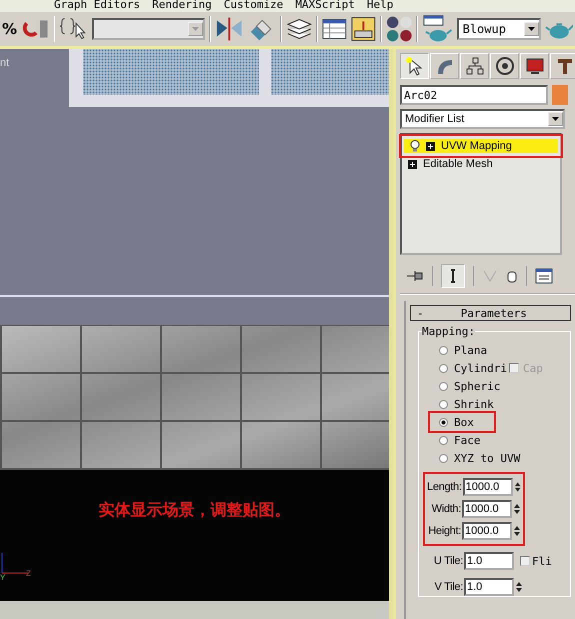 Image resolution: width=575 pixels, height=619 pixels. Describe the element at coordinates (479, 458) in the screenshot. I see `mapping-radio: XYZ to UVW` at that location.